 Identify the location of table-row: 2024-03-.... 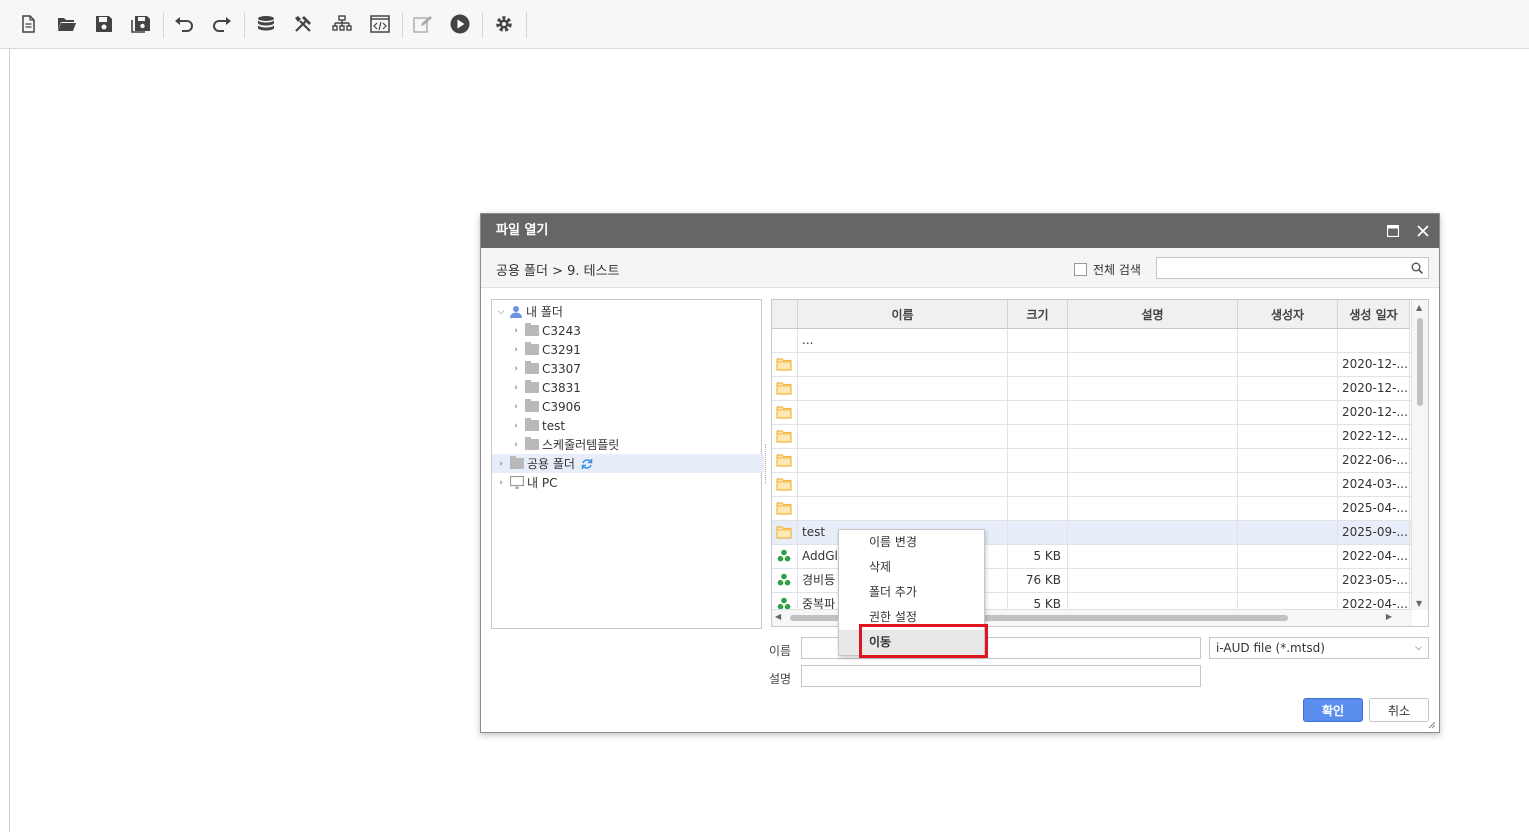
(1092, 485).